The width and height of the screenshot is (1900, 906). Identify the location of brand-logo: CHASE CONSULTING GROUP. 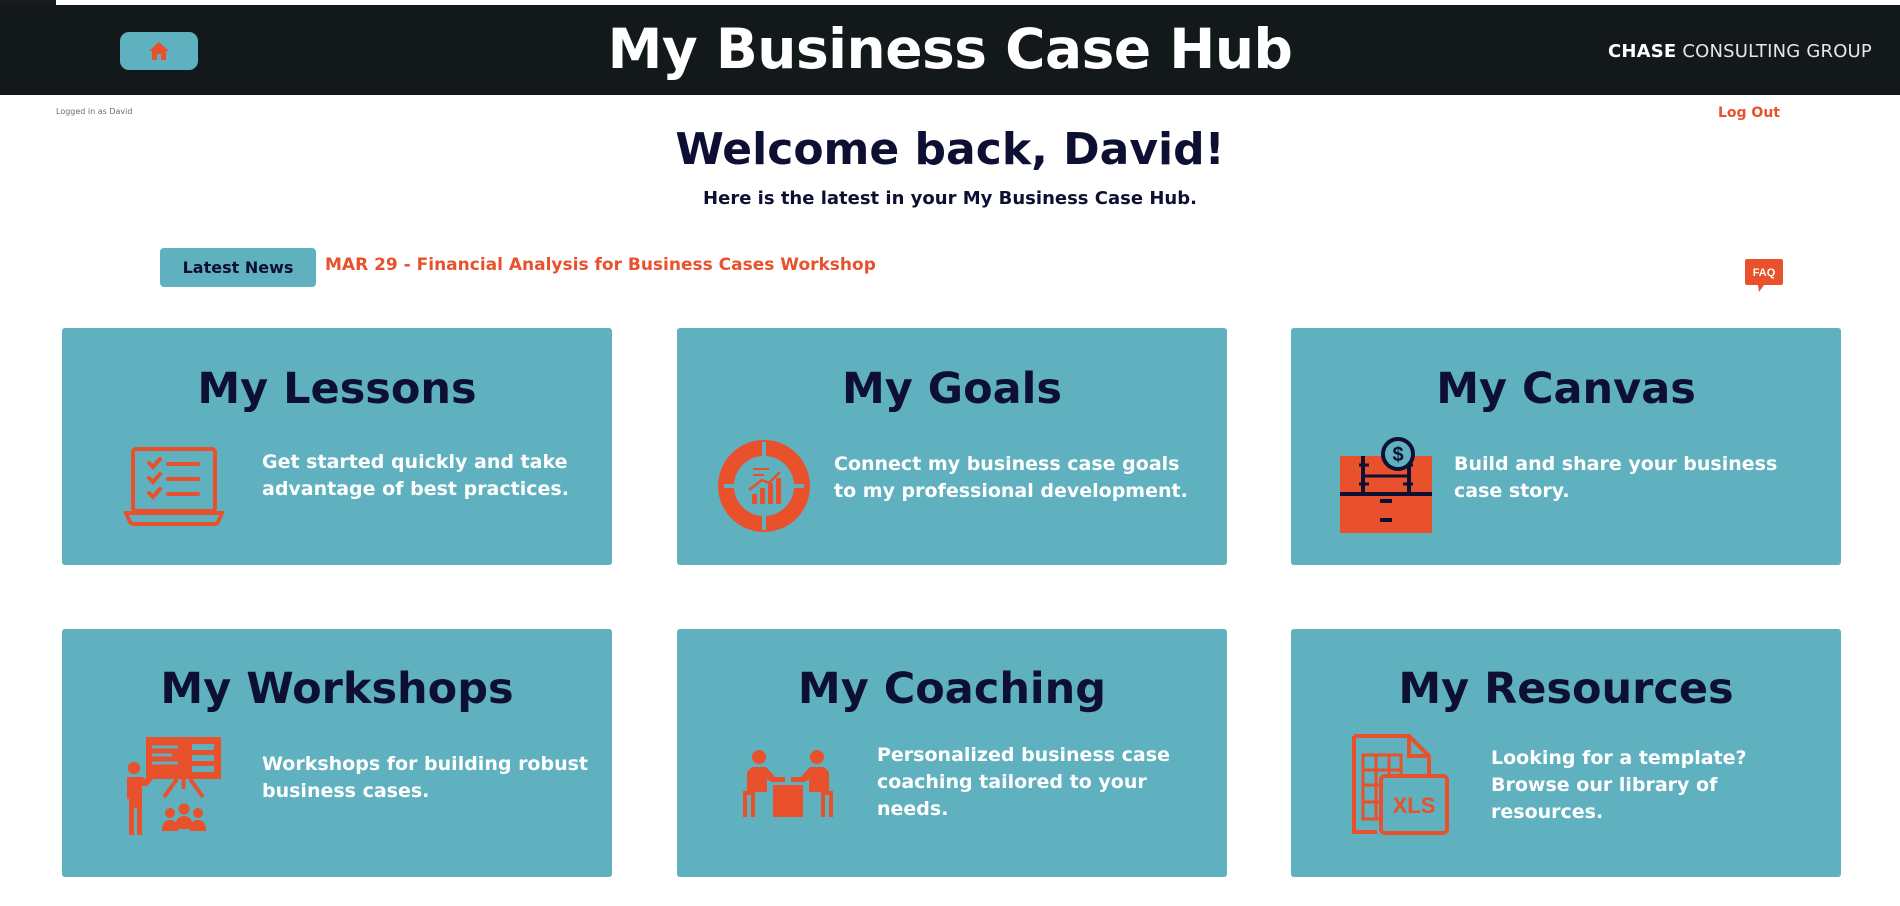
(1740, 51).